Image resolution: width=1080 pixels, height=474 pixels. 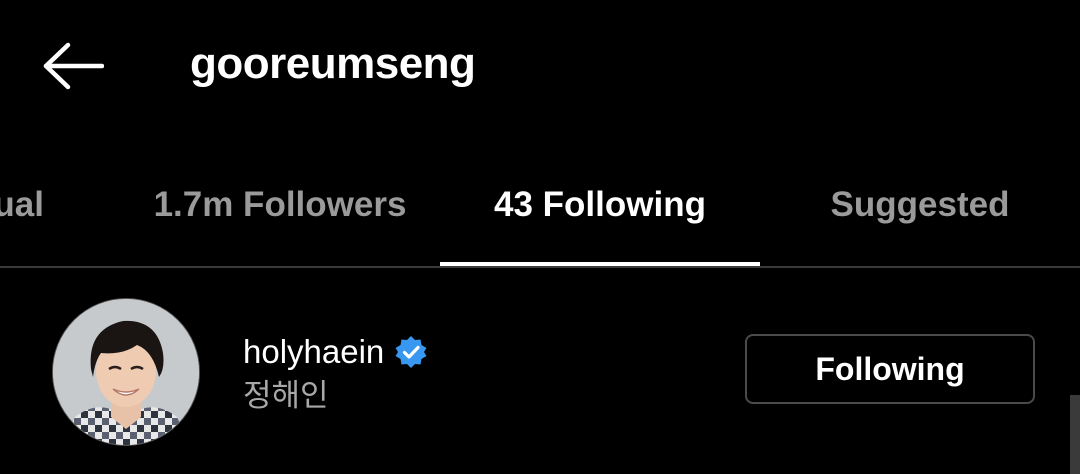 I want to click on tabs-divider, so click(x=540, y=267).